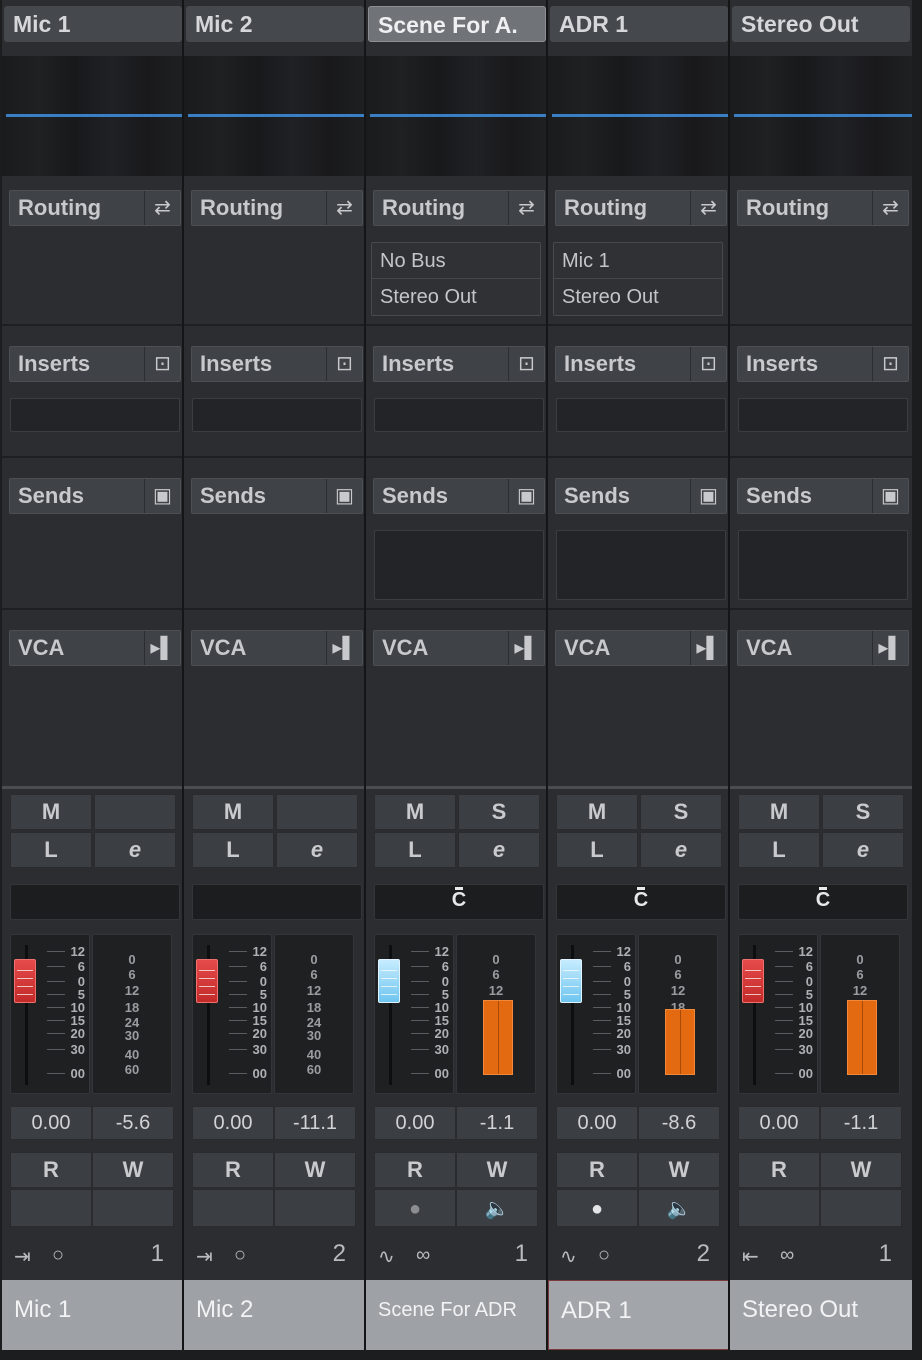 The image size is (922, 1360). What do you see at coordinates (497, 1123) in the screenshot?
I see `meter-peak-value: -1.1` at bounding box center [497, 1123].